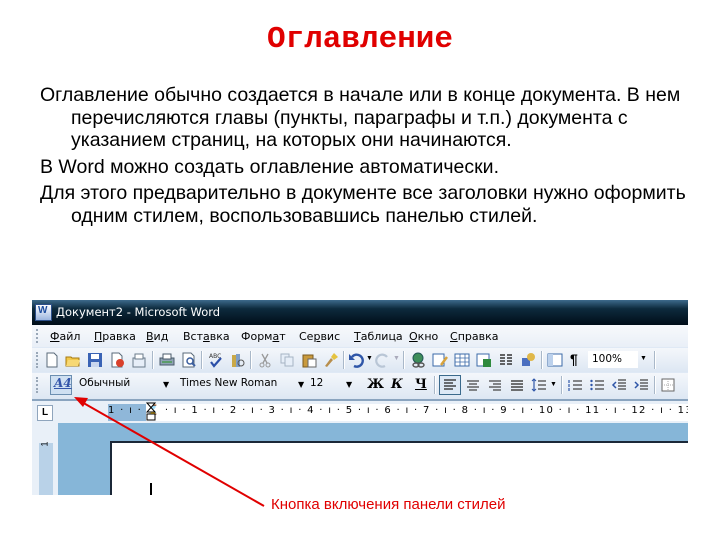  I want to click on undo-icon, so click(356, 360).